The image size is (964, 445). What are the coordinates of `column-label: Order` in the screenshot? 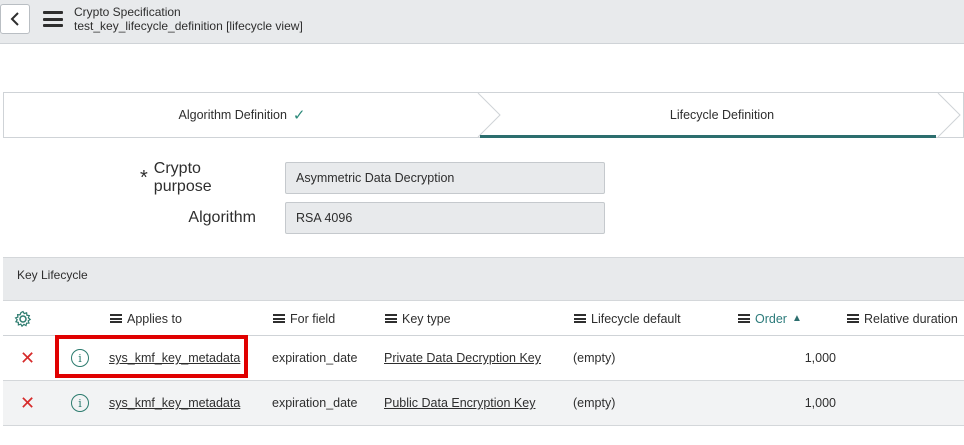 It's located at (771, 318).